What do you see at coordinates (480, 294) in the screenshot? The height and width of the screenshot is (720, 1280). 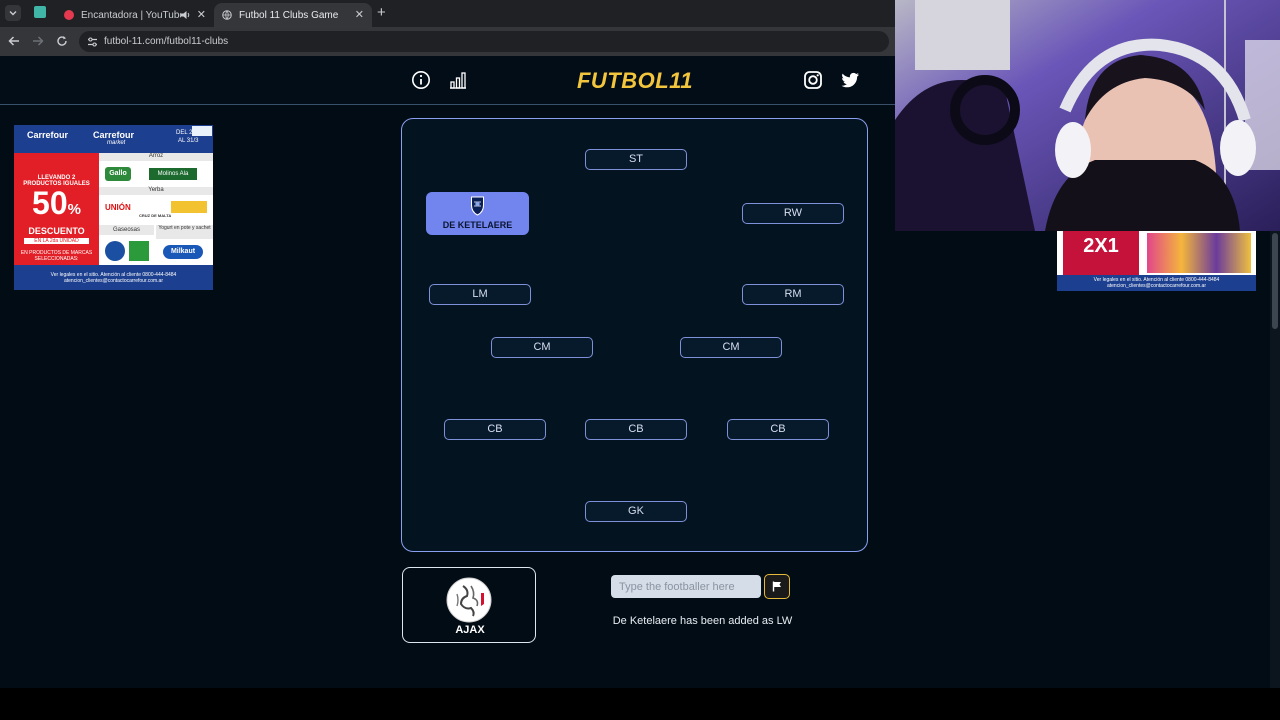 I see `slot-lm: LM` at bounding box center [480, 294].